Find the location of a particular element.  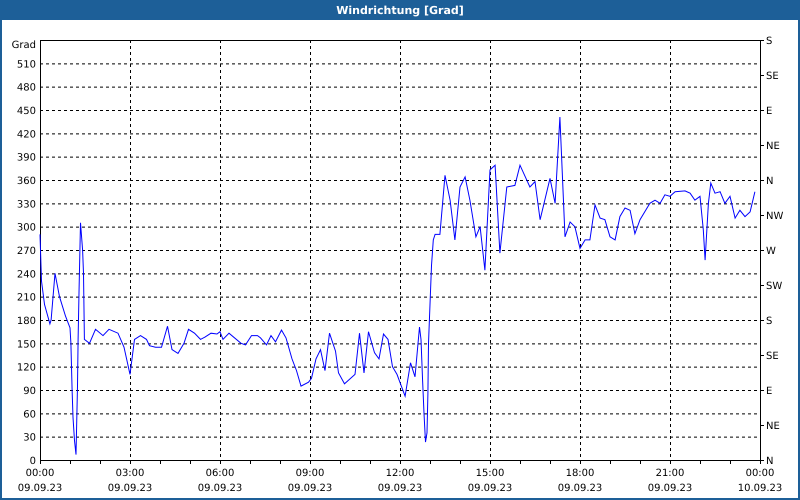

x-tick-label: 15:00 is located at coordinates (490, 473).